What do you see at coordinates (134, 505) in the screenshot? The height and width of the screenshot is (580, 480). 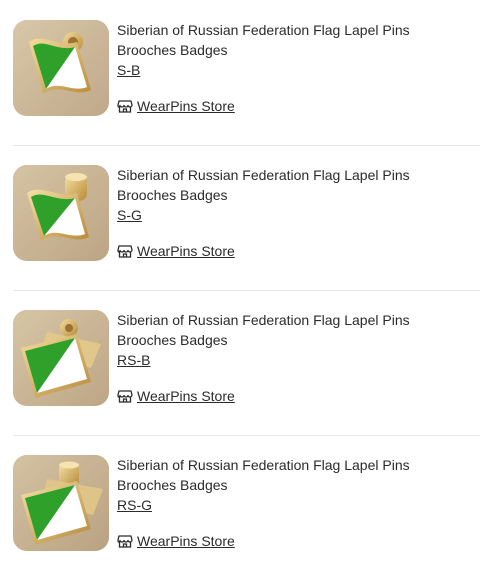 I see `variant-link: RS-G` at bounding box center [134, 505].